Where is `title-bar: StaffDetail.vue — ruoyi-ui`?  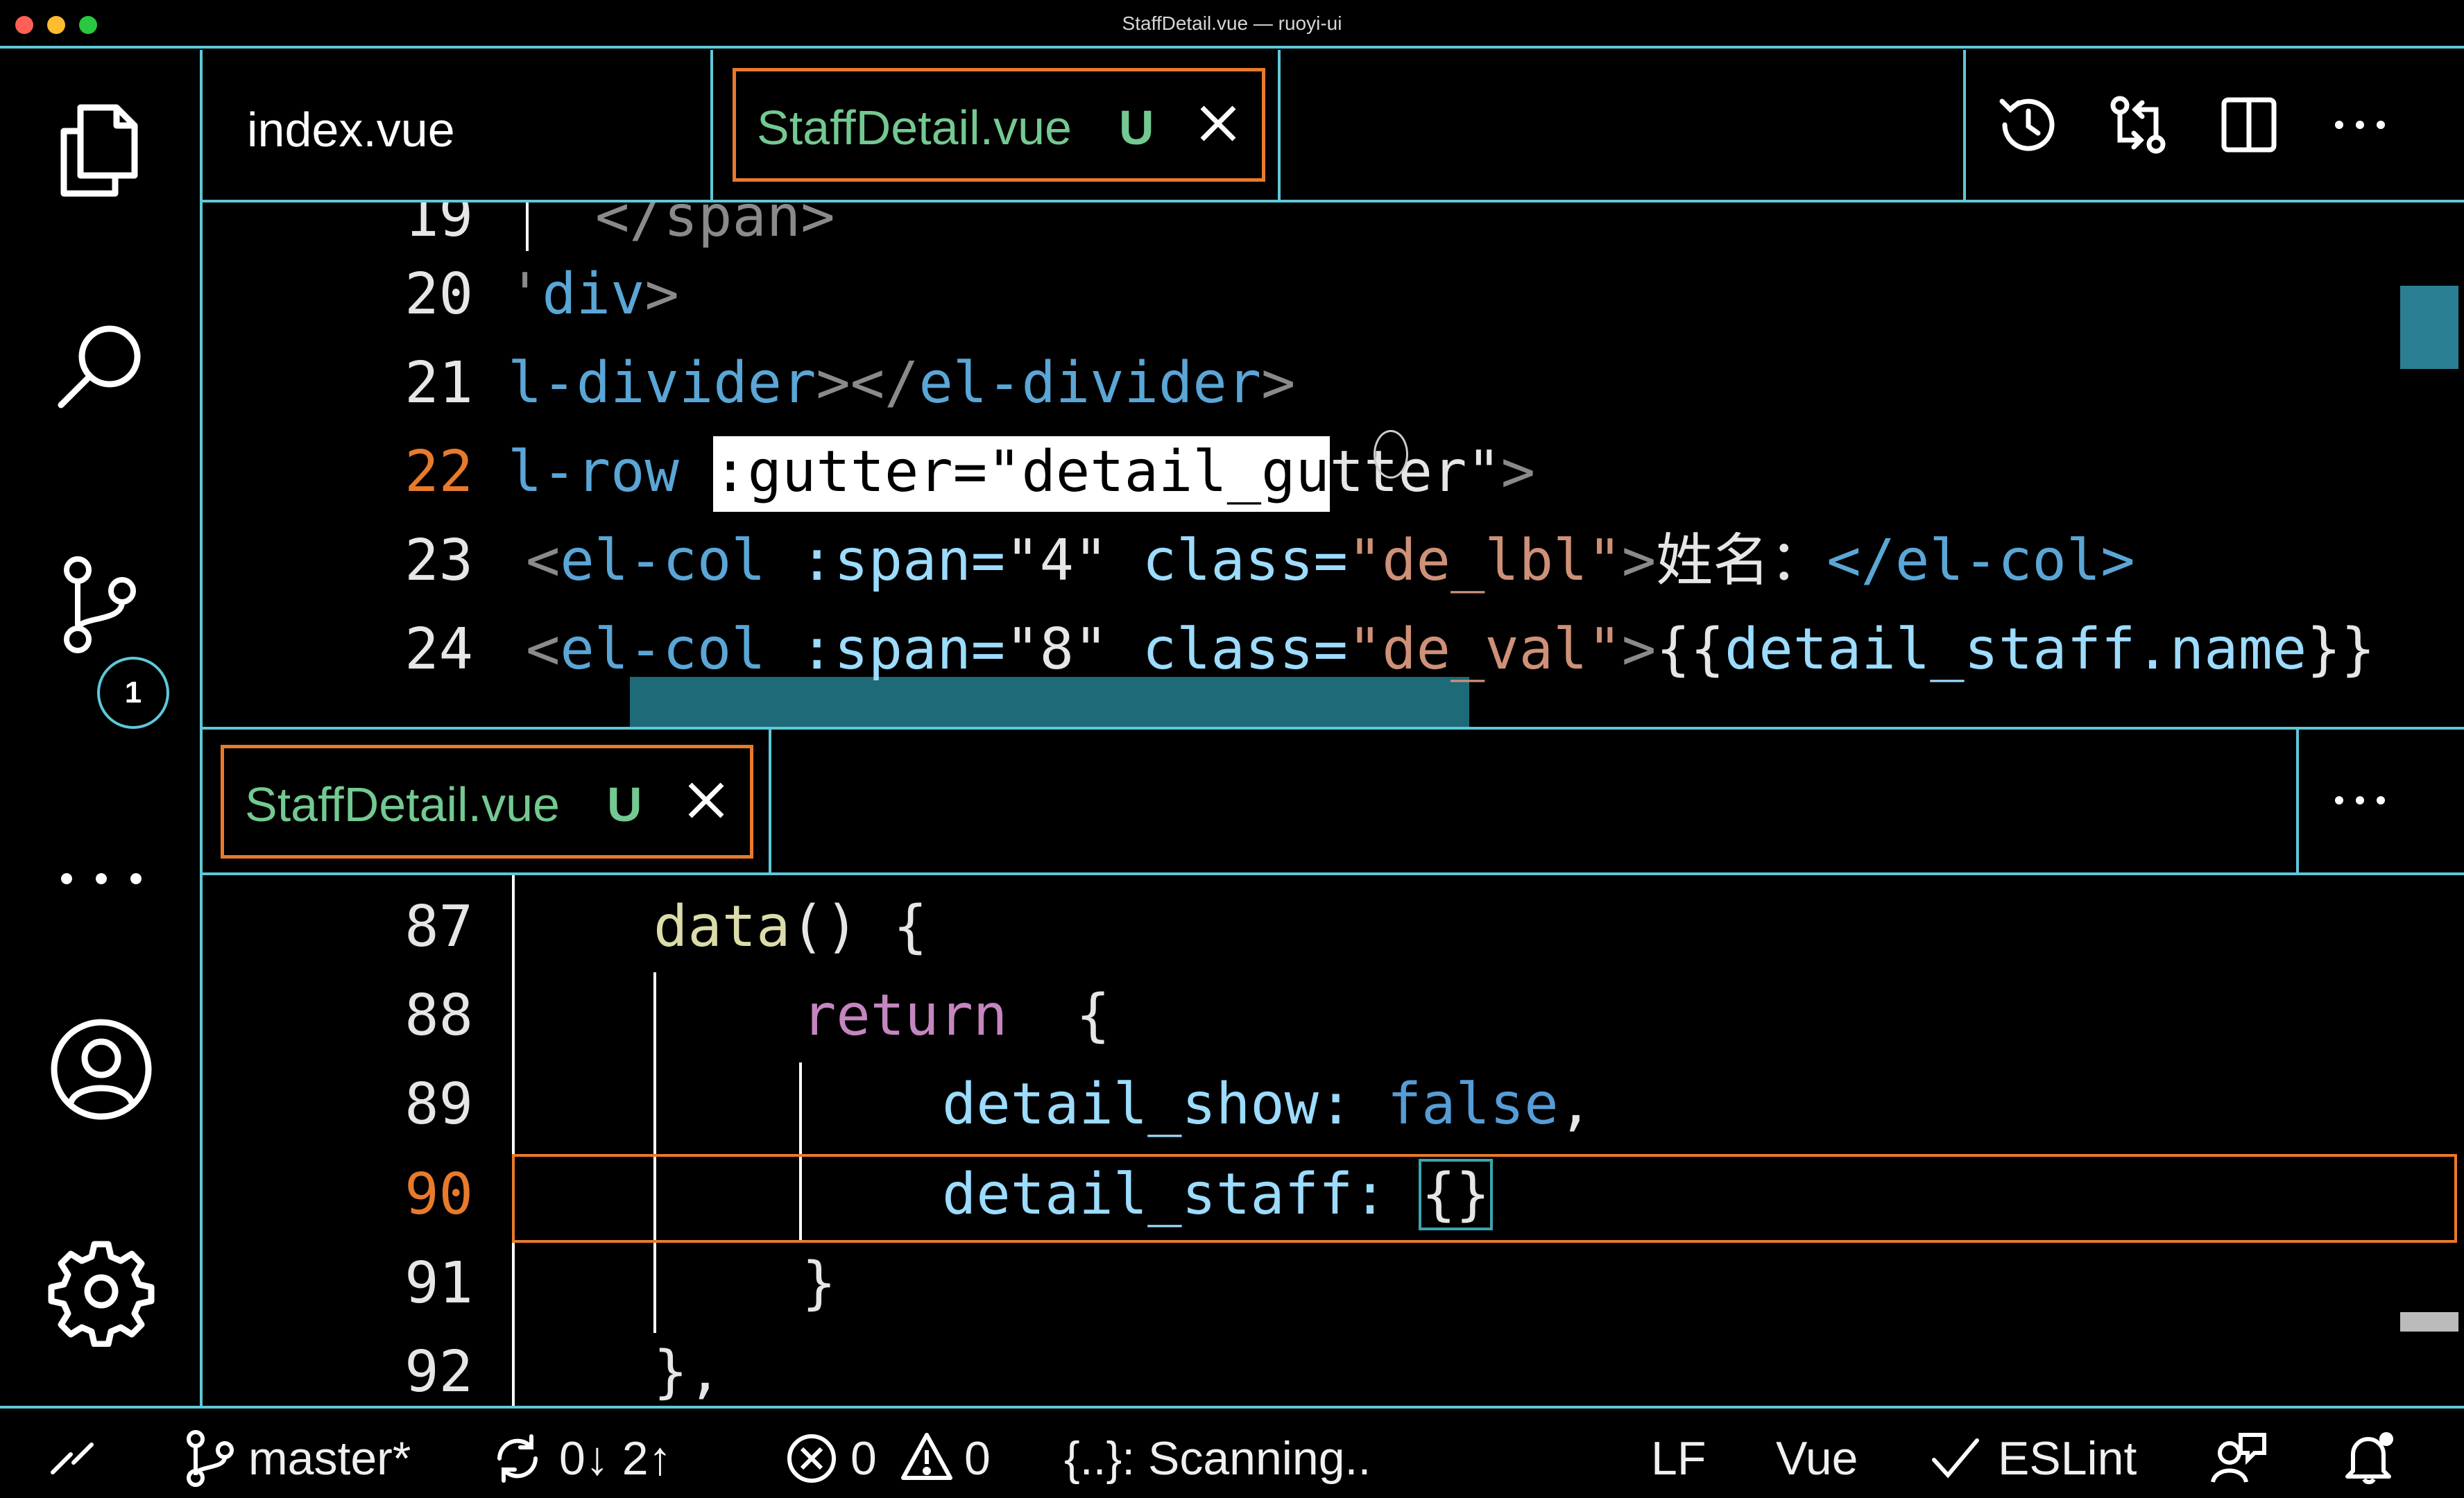
title-bar: StaffDetail.vue — ruoyi-ui is located at coordinates (1232, 25).